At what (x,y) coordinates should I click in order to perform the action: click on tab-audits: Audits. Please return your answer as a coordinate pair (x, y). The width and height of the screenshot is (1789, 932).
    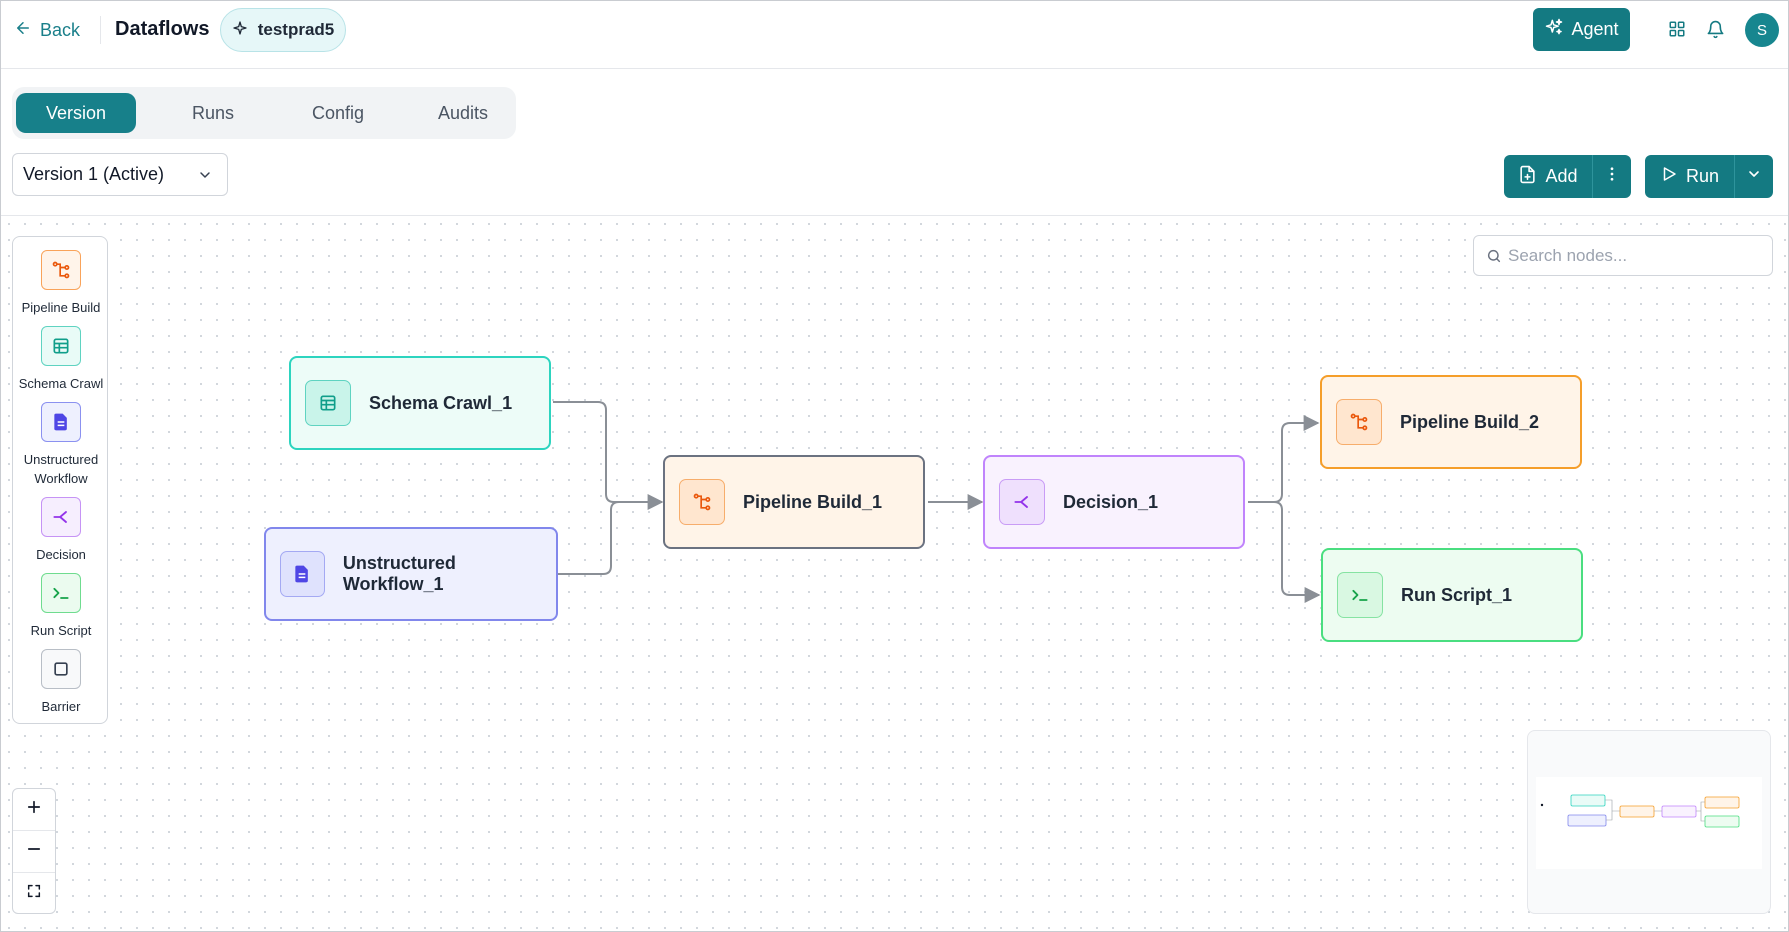
    Looking at the image, I should click on (463, 113).